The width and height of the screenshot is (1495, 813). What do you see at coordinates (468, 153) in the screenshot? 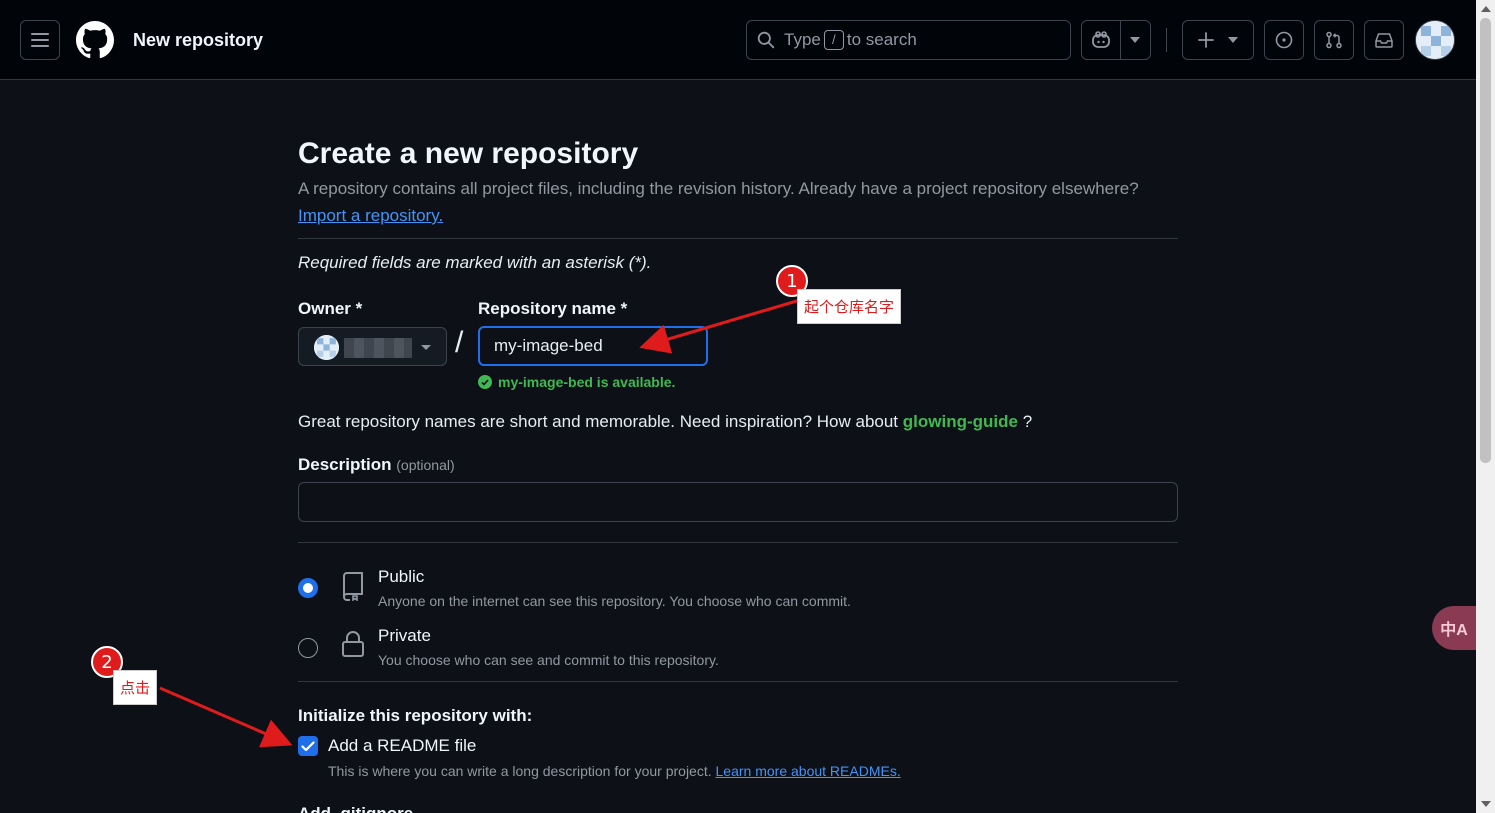
I see `page-title: Create a new repository` at bounding box center [468, 153].